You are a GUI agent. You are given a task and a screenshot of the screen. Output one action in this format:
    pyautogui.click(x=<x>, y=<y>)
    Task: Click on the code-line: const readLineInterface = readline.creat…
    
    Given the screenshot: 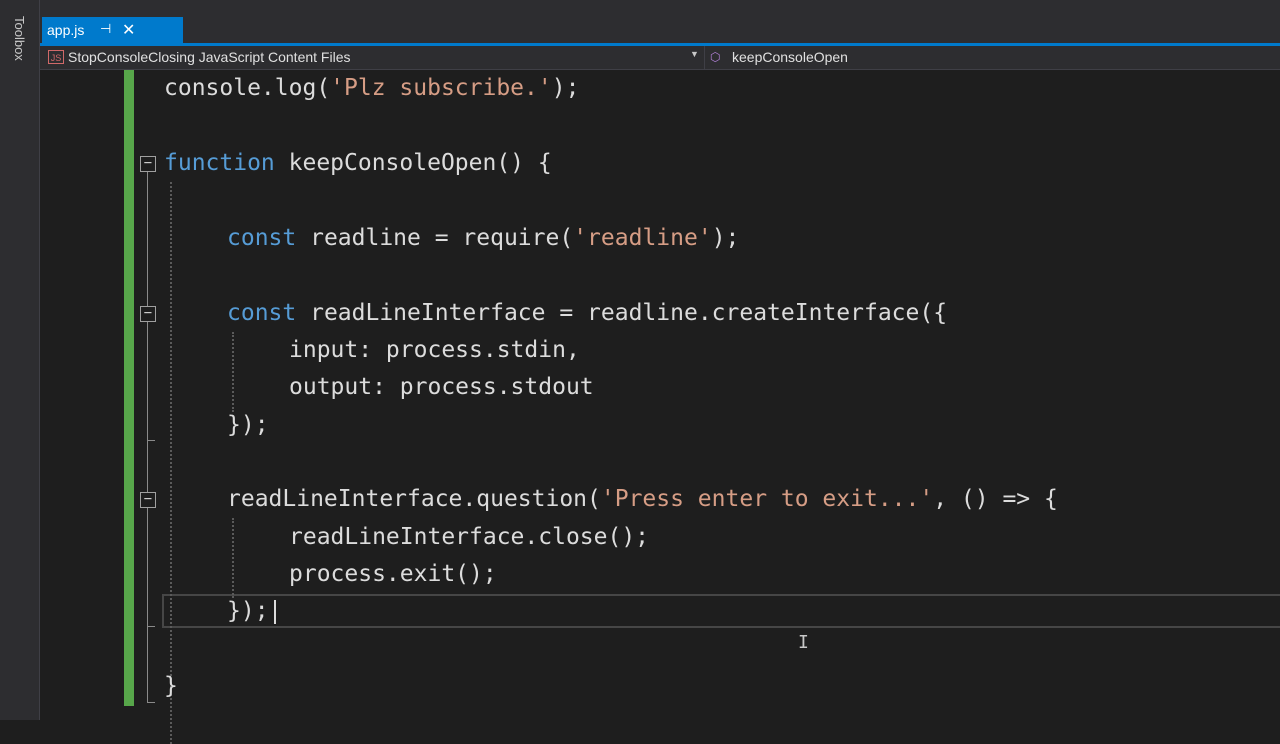 What is the action you would take?
    pyautogui.click(x=587, y=313)
    